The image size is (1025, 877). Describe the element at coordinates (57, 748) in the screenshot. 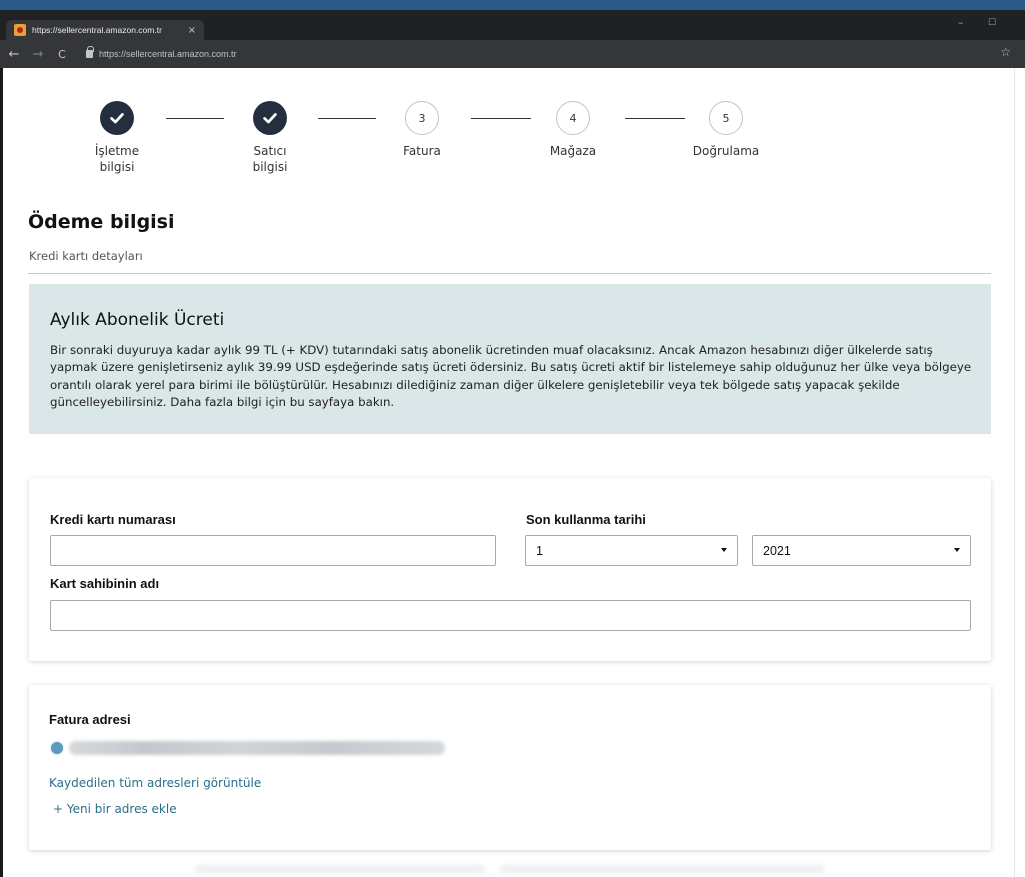

I see `address-radio-button` at that location.